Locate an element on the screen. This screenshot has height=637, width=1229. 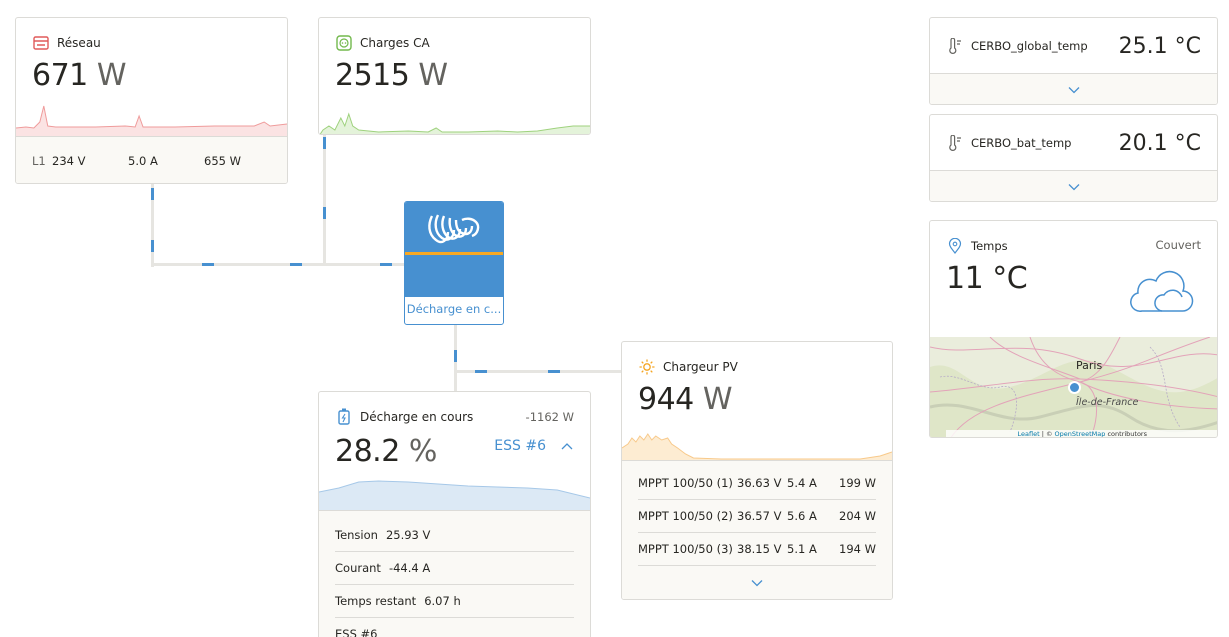
list-item: MPPT 100/50 (3) 38.15 V 5.1 A 194 W is located at coordinates (757, 549).